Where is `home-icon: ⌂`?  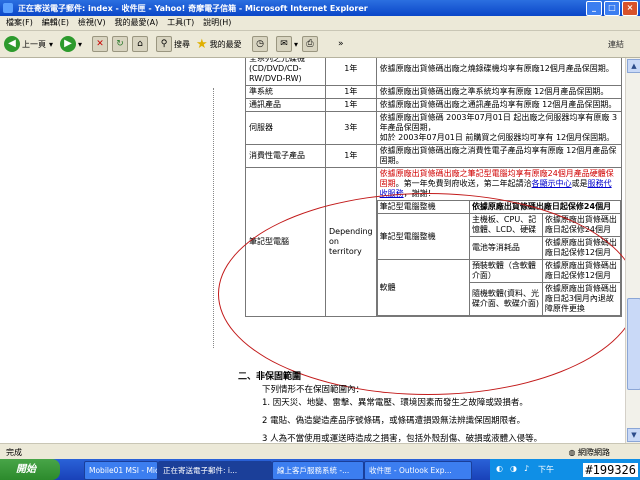 home-icon: ⌂ is located at coordinates (140, 44).